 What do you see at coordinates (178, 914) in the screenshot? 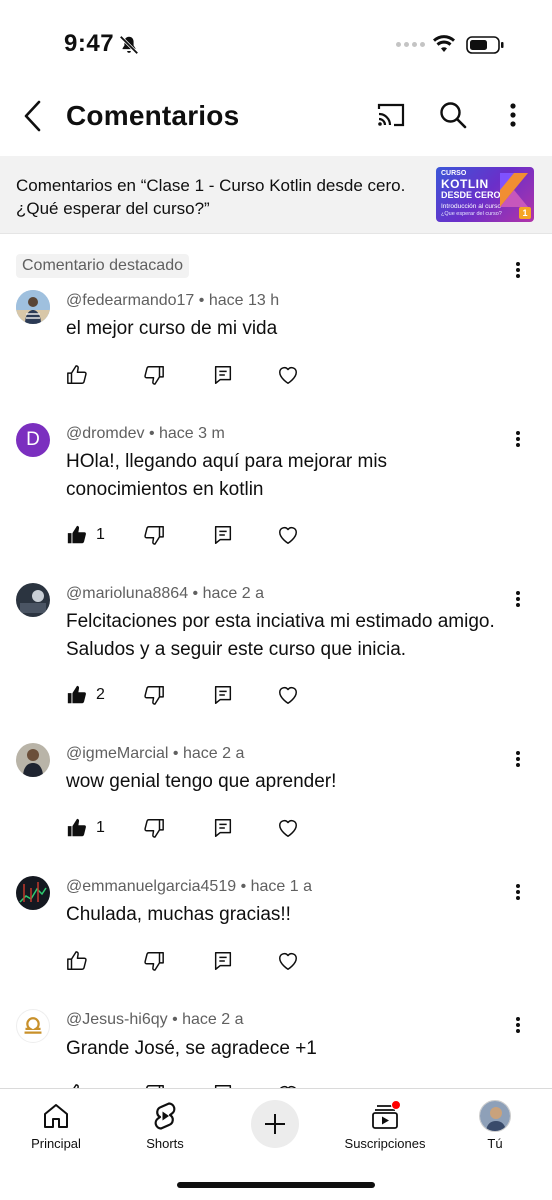
I see `comment-text: Chulada, muchas gracias!!` at bounding box center [178, 914].